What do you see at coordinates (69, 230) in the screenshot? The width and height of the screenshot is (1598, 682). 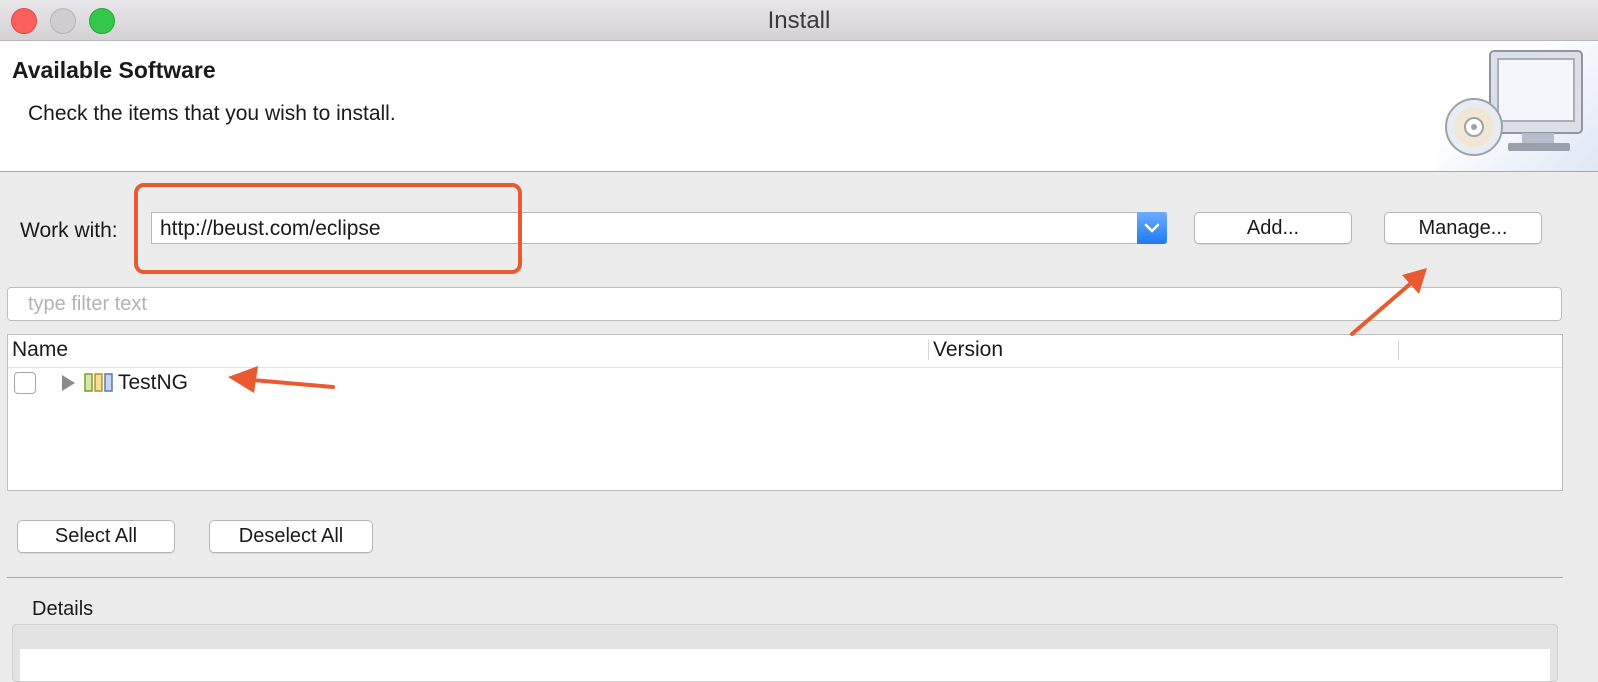 I see `work-with-label: Work with:` at bounding box center [69, 230].